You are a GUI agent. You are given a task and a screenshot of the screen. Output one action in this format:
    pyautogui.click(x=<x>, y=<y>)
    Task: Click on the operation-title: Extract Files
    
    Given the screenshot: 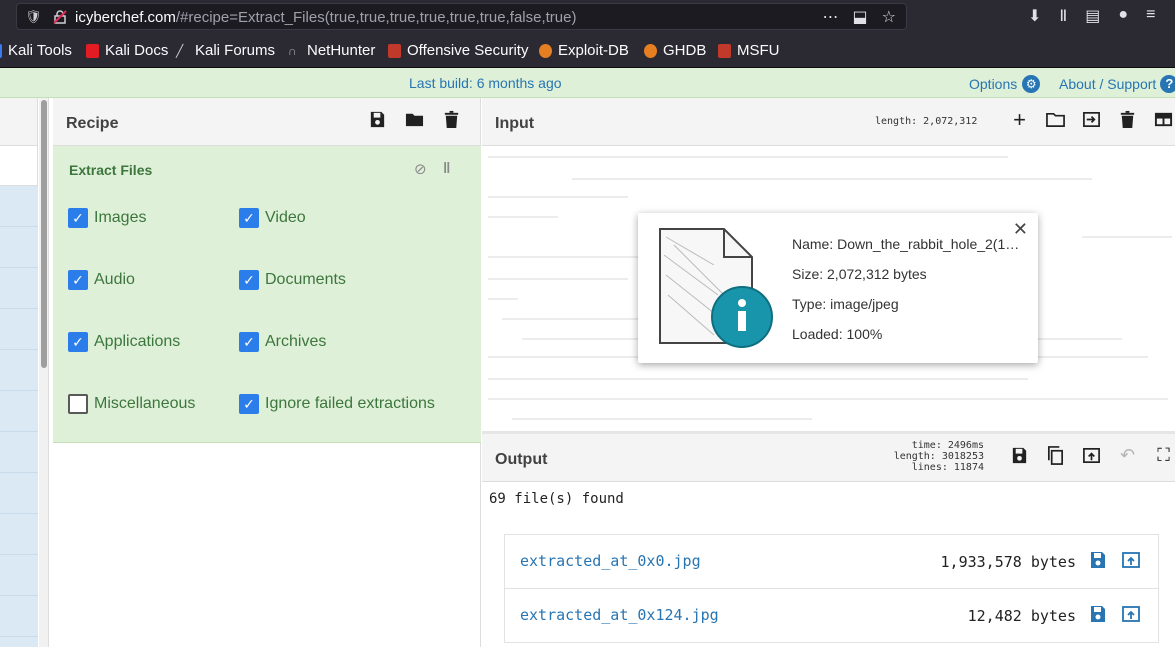 What is the action you would take?
    pyautogui.click(x=111, y=170)
    